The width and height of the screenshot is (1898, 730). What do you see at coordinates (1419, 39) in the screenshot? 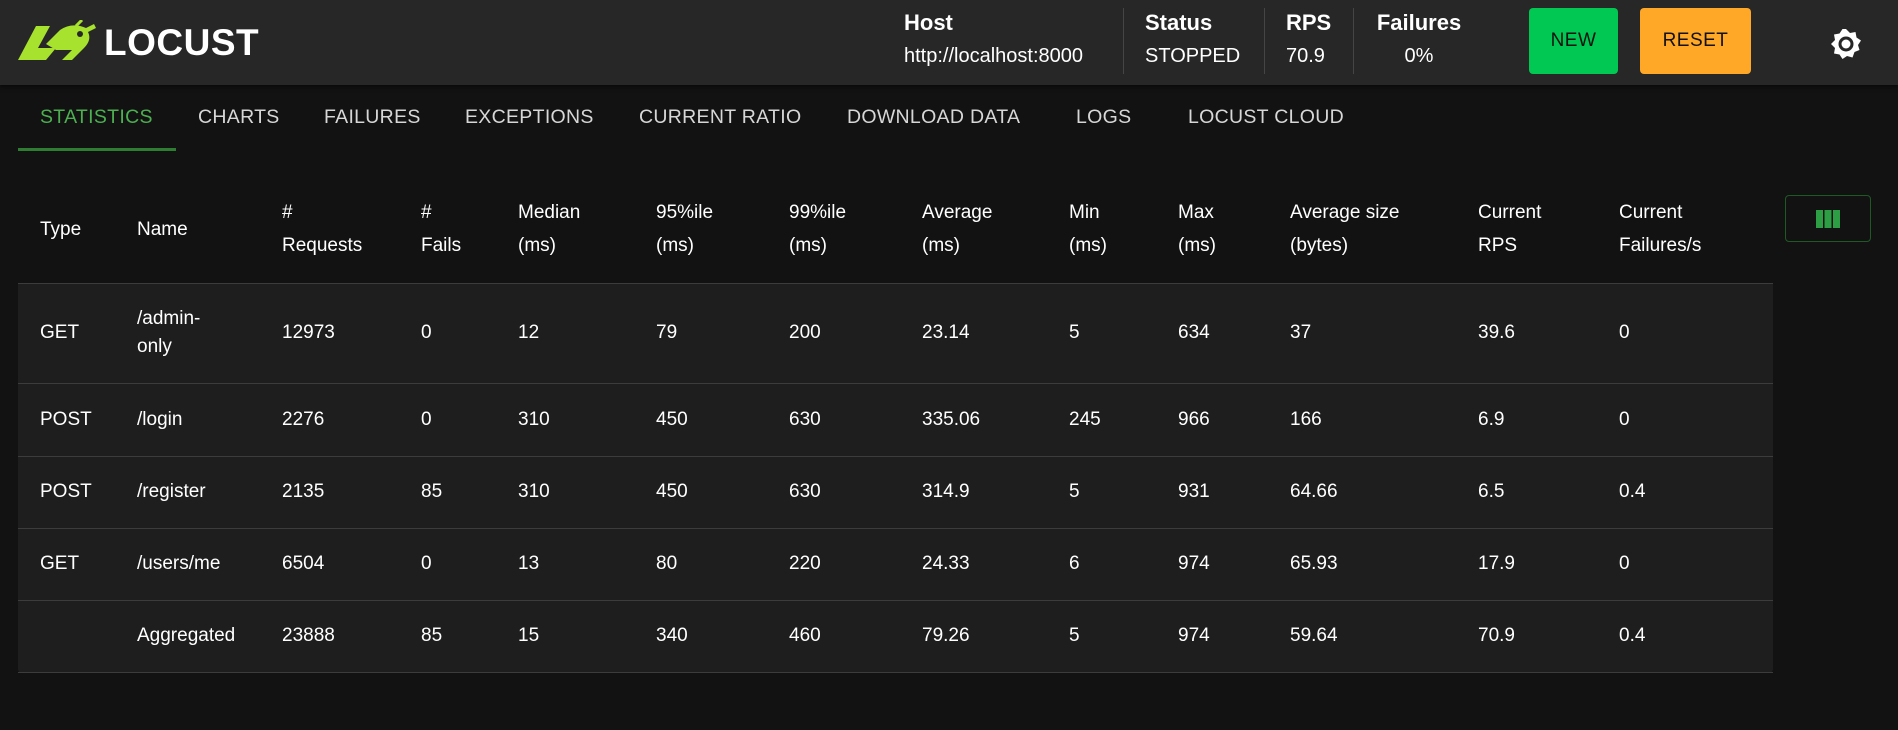
I see `failures-stat: Failures 0%` at bounding box center [1419, 39].